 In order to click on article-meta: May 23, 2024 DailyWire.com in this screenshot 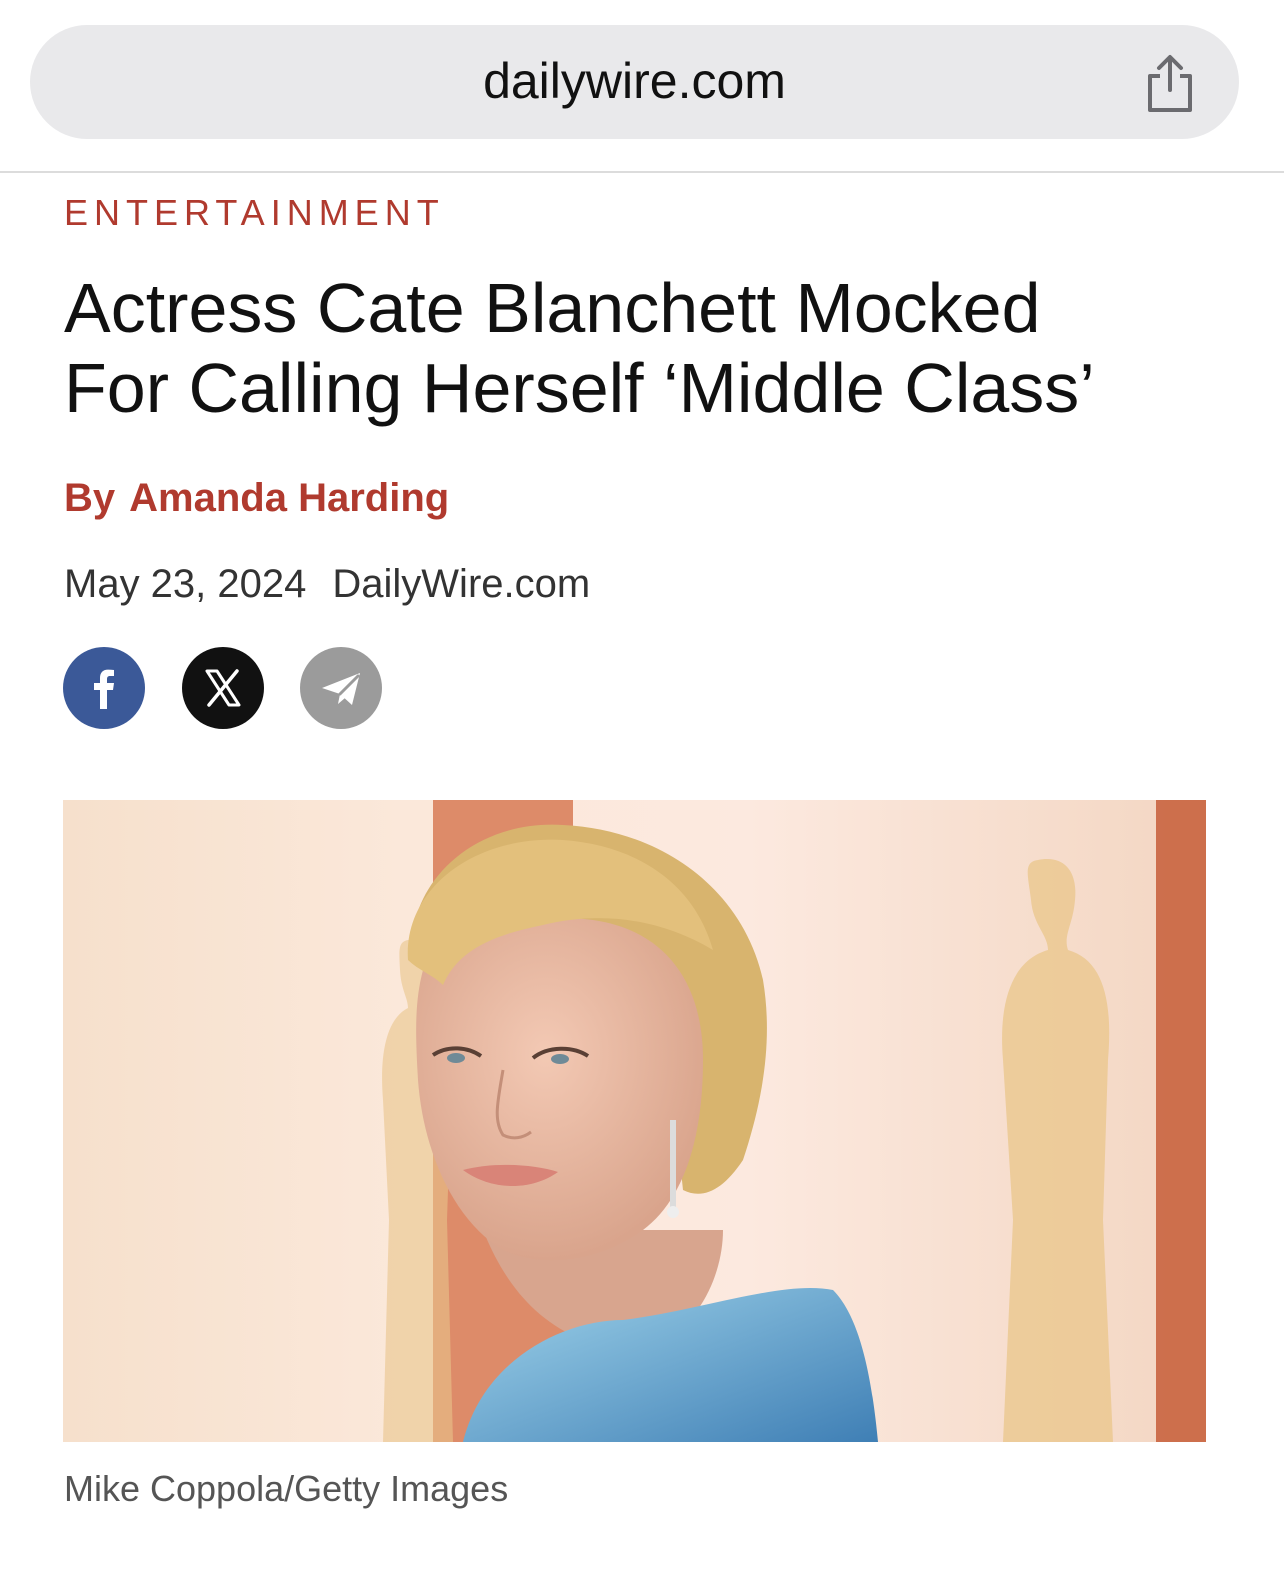, I will do `click(327, 584)`.